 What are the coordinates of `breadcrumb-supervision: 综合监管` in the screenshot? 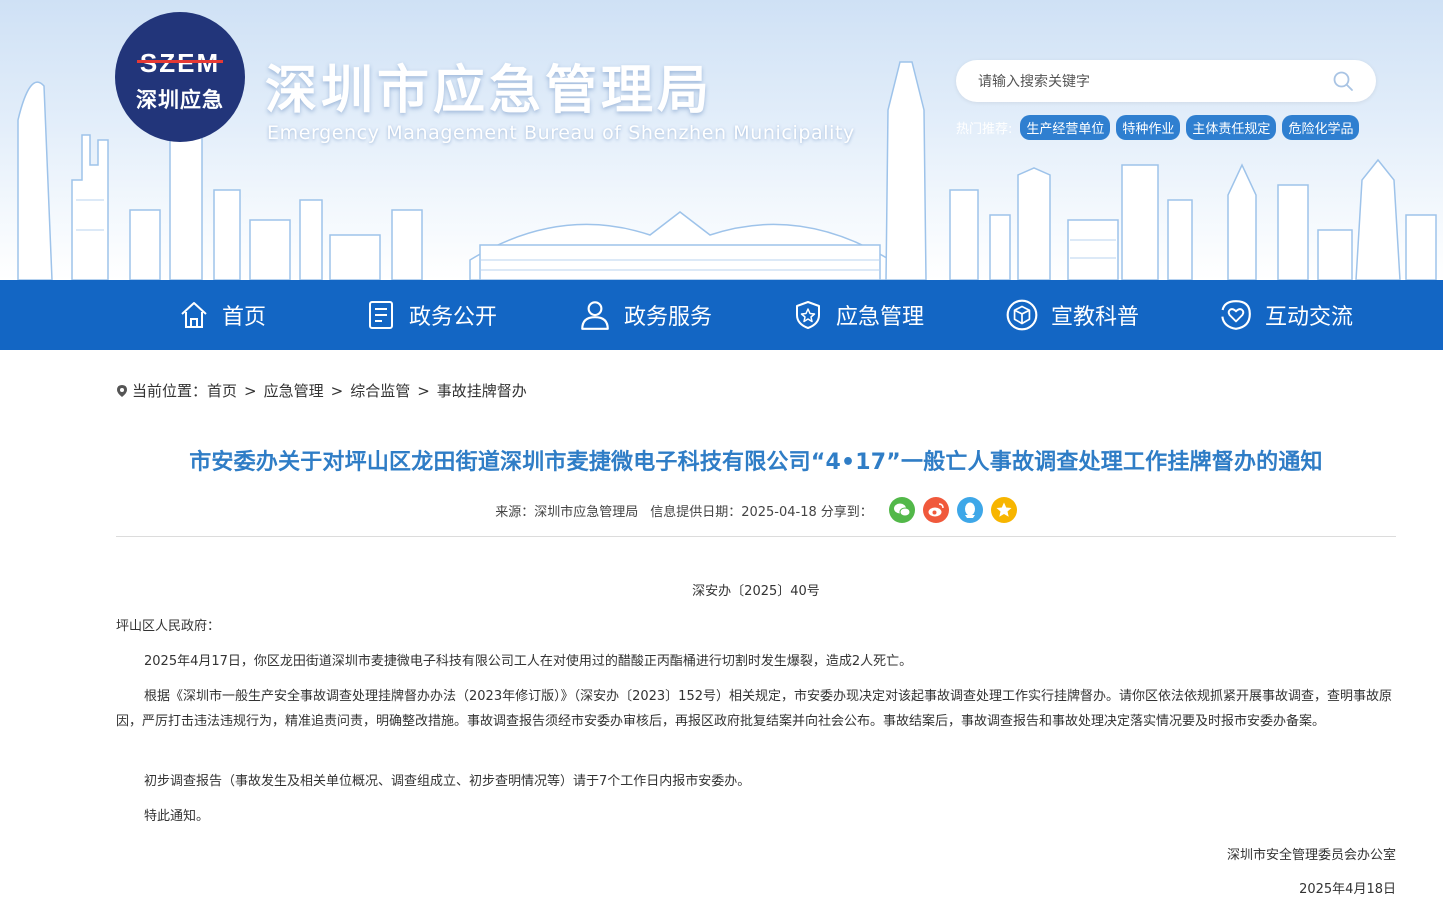 It's located at (380, 390).